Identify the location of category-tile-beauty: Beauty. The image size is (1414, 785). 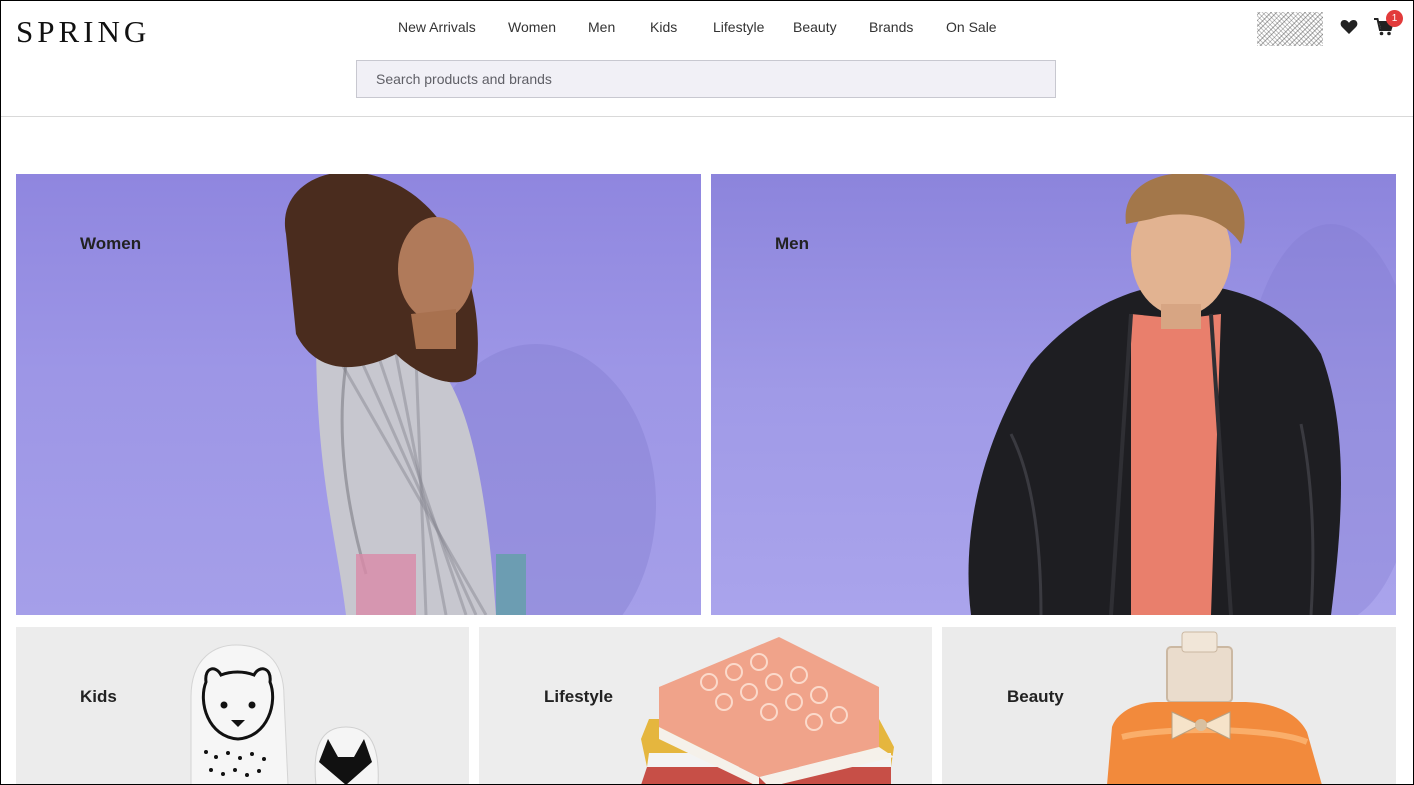
(1169, 706).